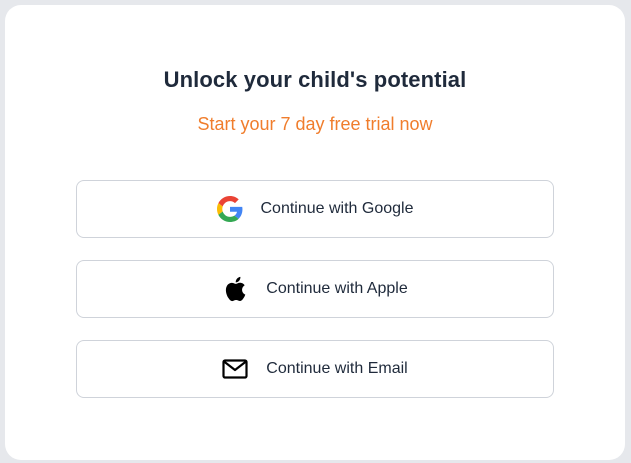 The image size is (631, 463). I want to click on email-icon, so click(235, 369).